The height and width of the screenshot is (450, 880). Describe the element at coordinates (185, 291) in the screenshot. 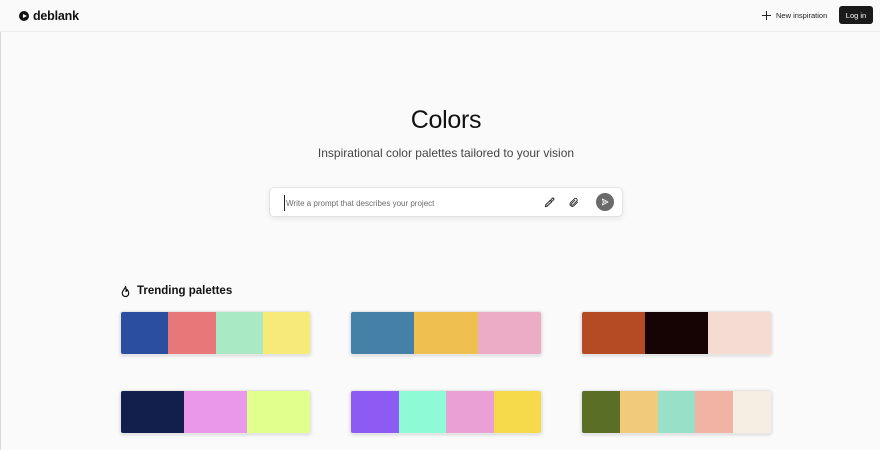

I see `trending-label: Trending palettes` at that location.